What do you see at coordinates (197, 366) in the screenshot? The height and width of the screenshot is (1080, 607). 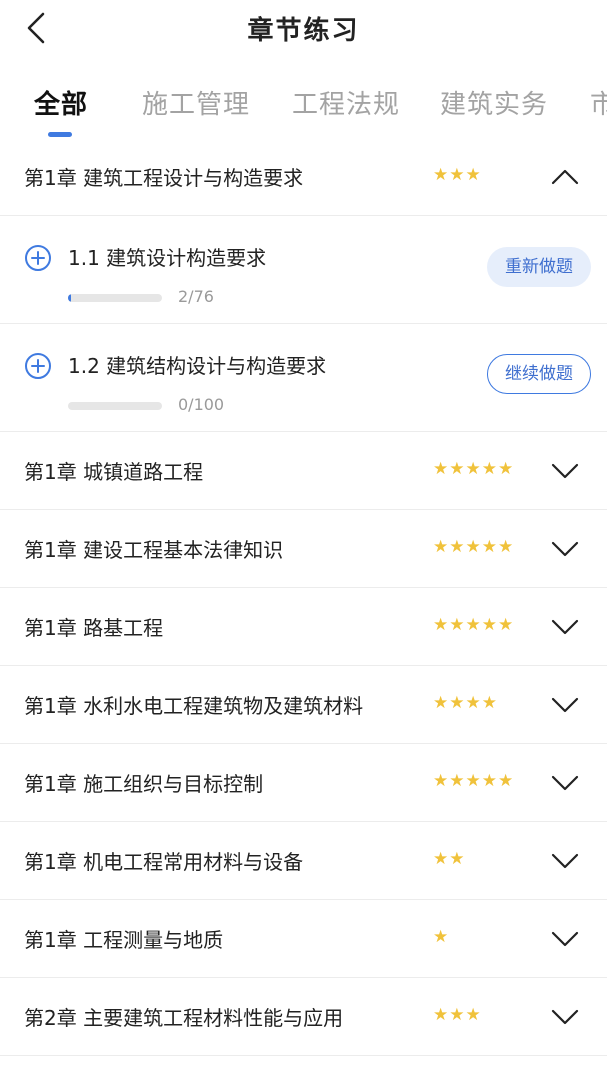 I see `section-title: 1.2 建筑结构设计与构造要求` at bounding box center [197, 366].